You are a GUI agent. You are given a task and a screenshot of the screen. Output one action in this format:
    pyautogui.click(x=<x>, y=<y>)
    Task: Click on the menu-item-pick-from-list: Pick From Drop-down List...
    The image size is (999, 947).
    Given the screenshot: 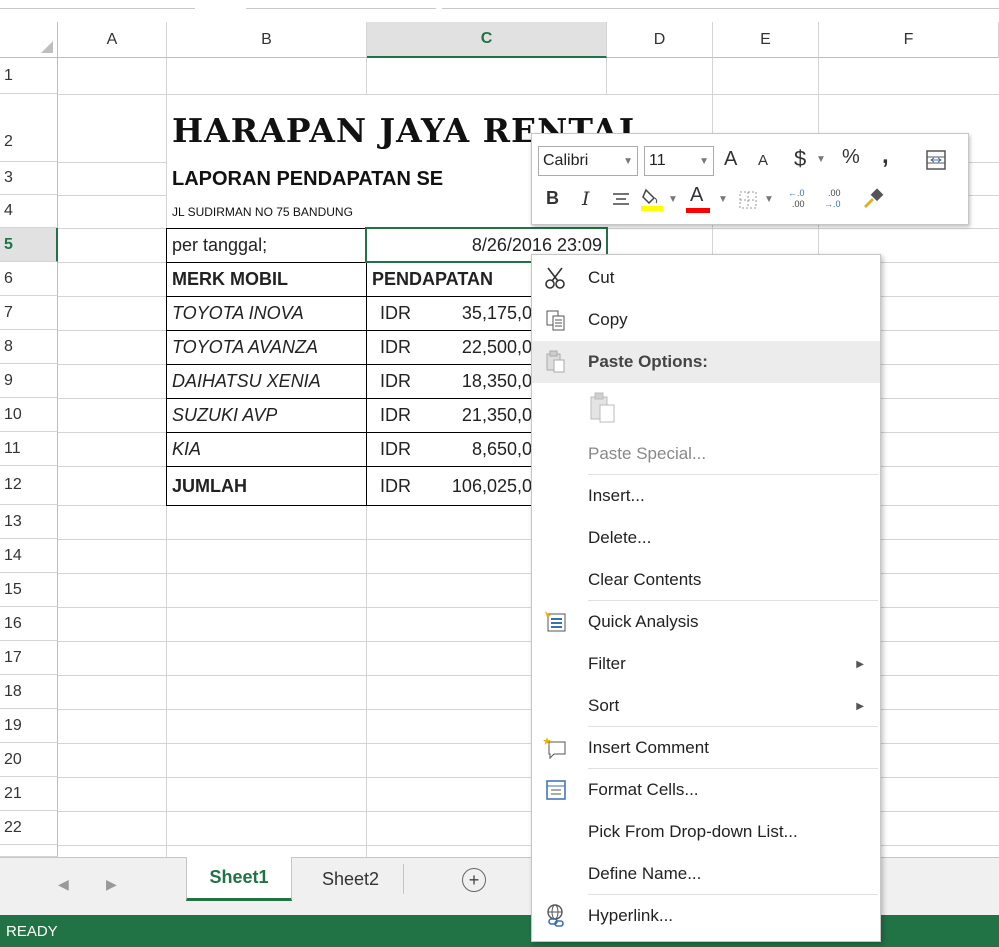 What is the action you would take?
    pyautogui.click(x=706, y=832)
    